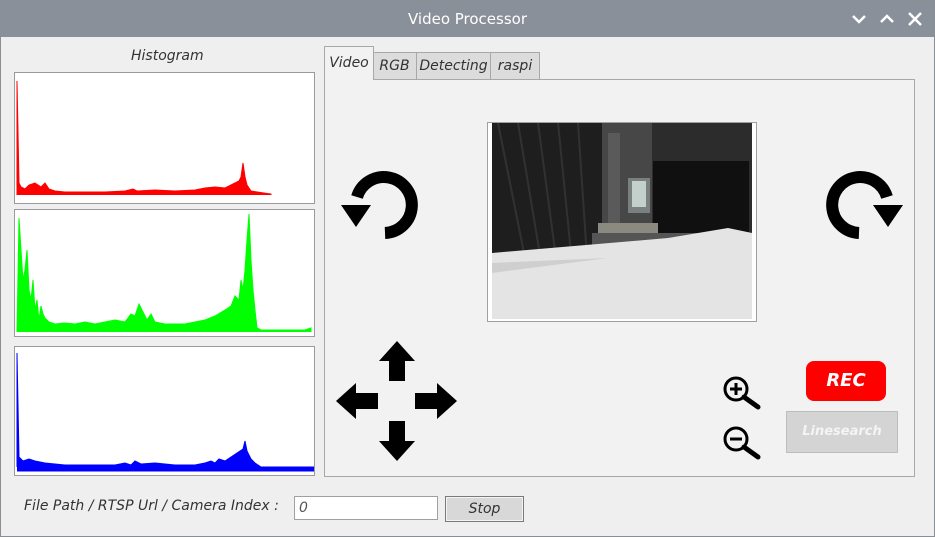  Describe the element at coordinates (366, 508) in the screenshot. I see `source-input` at that location.